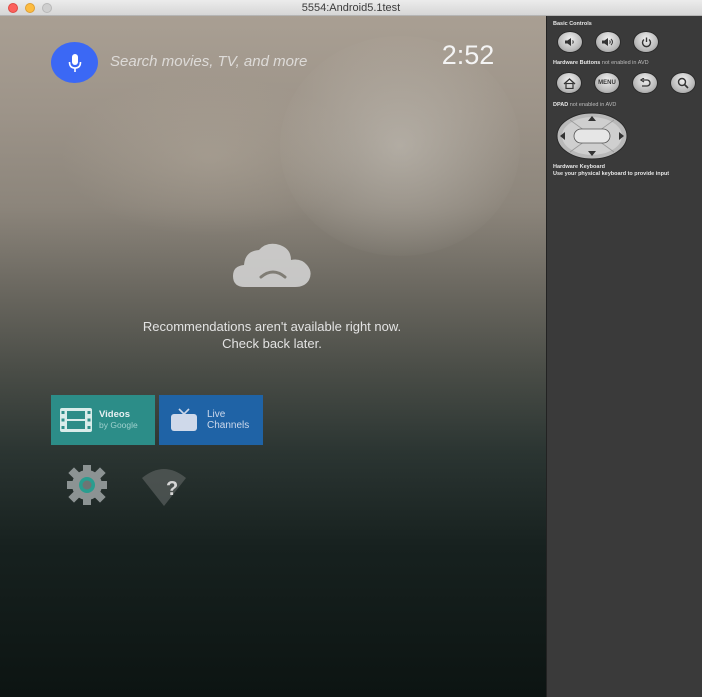 The width and height of the screenshot is (702, 697). I want to click on film-icon, so click(76, 420).